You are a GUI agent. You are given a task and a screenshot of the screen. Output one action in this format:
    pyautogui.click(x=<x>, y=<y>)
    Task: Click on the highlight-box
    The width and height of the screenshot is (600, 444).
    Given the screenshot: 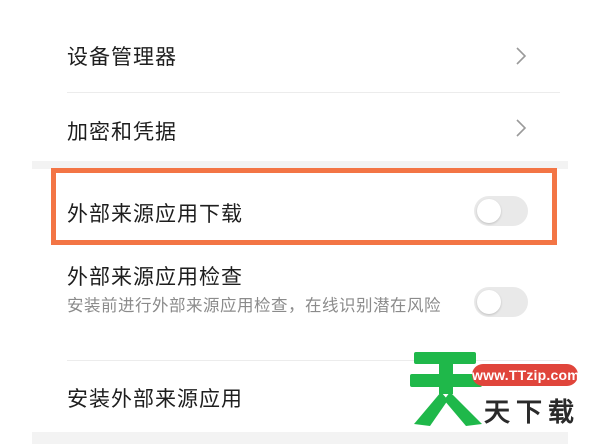 What is the action you would take?
    pyautogui.click(x=304, y=206)
    